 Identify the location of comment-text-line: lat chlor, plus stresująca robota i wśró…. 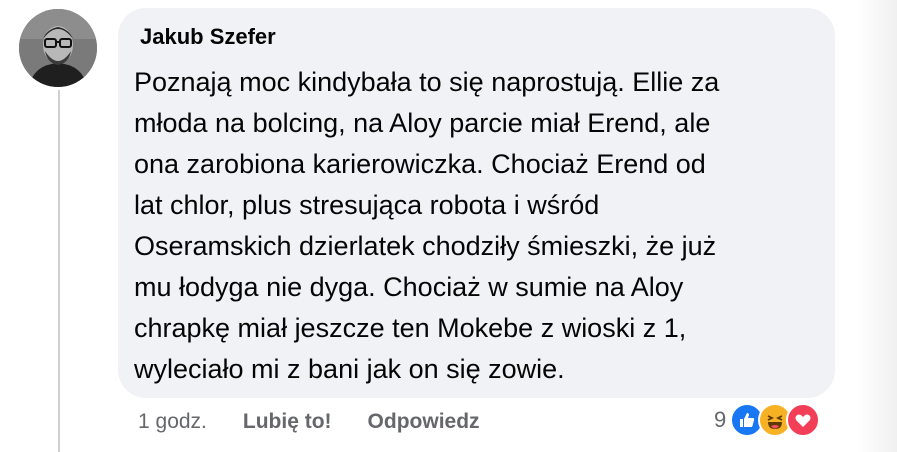
(367, 205).